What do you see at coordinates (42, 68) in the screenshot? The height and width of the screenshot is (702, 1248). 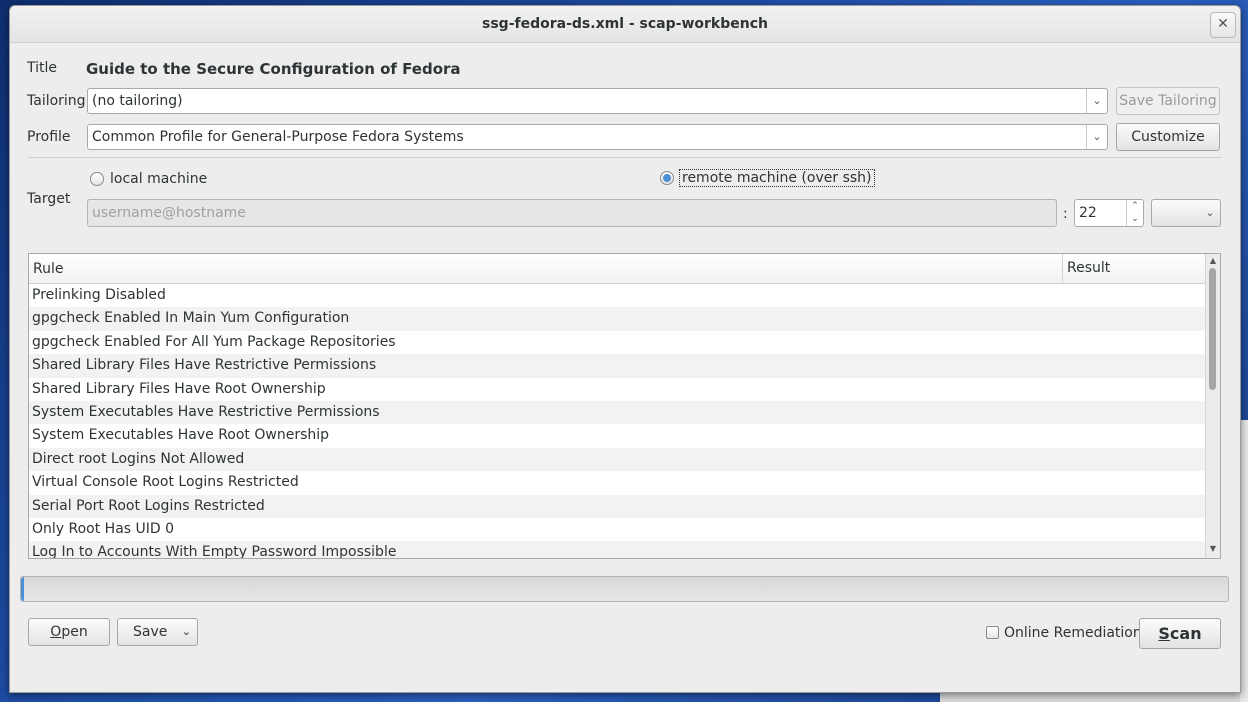 I see `title-label: Title` at bounding box center [42, 68].